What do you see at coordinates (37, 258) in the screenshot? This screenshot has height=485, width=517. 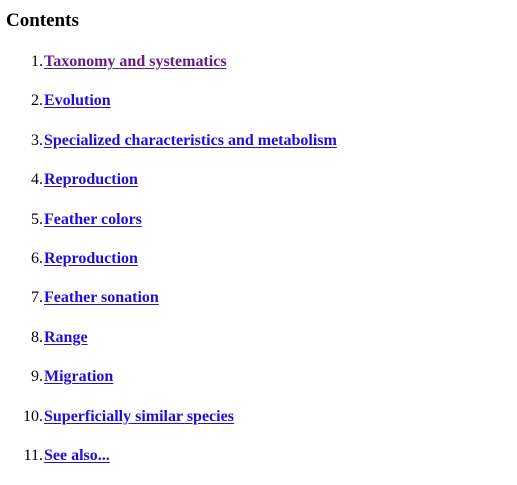 I see `toc-number: 6.` at bounding box center [37, 258].